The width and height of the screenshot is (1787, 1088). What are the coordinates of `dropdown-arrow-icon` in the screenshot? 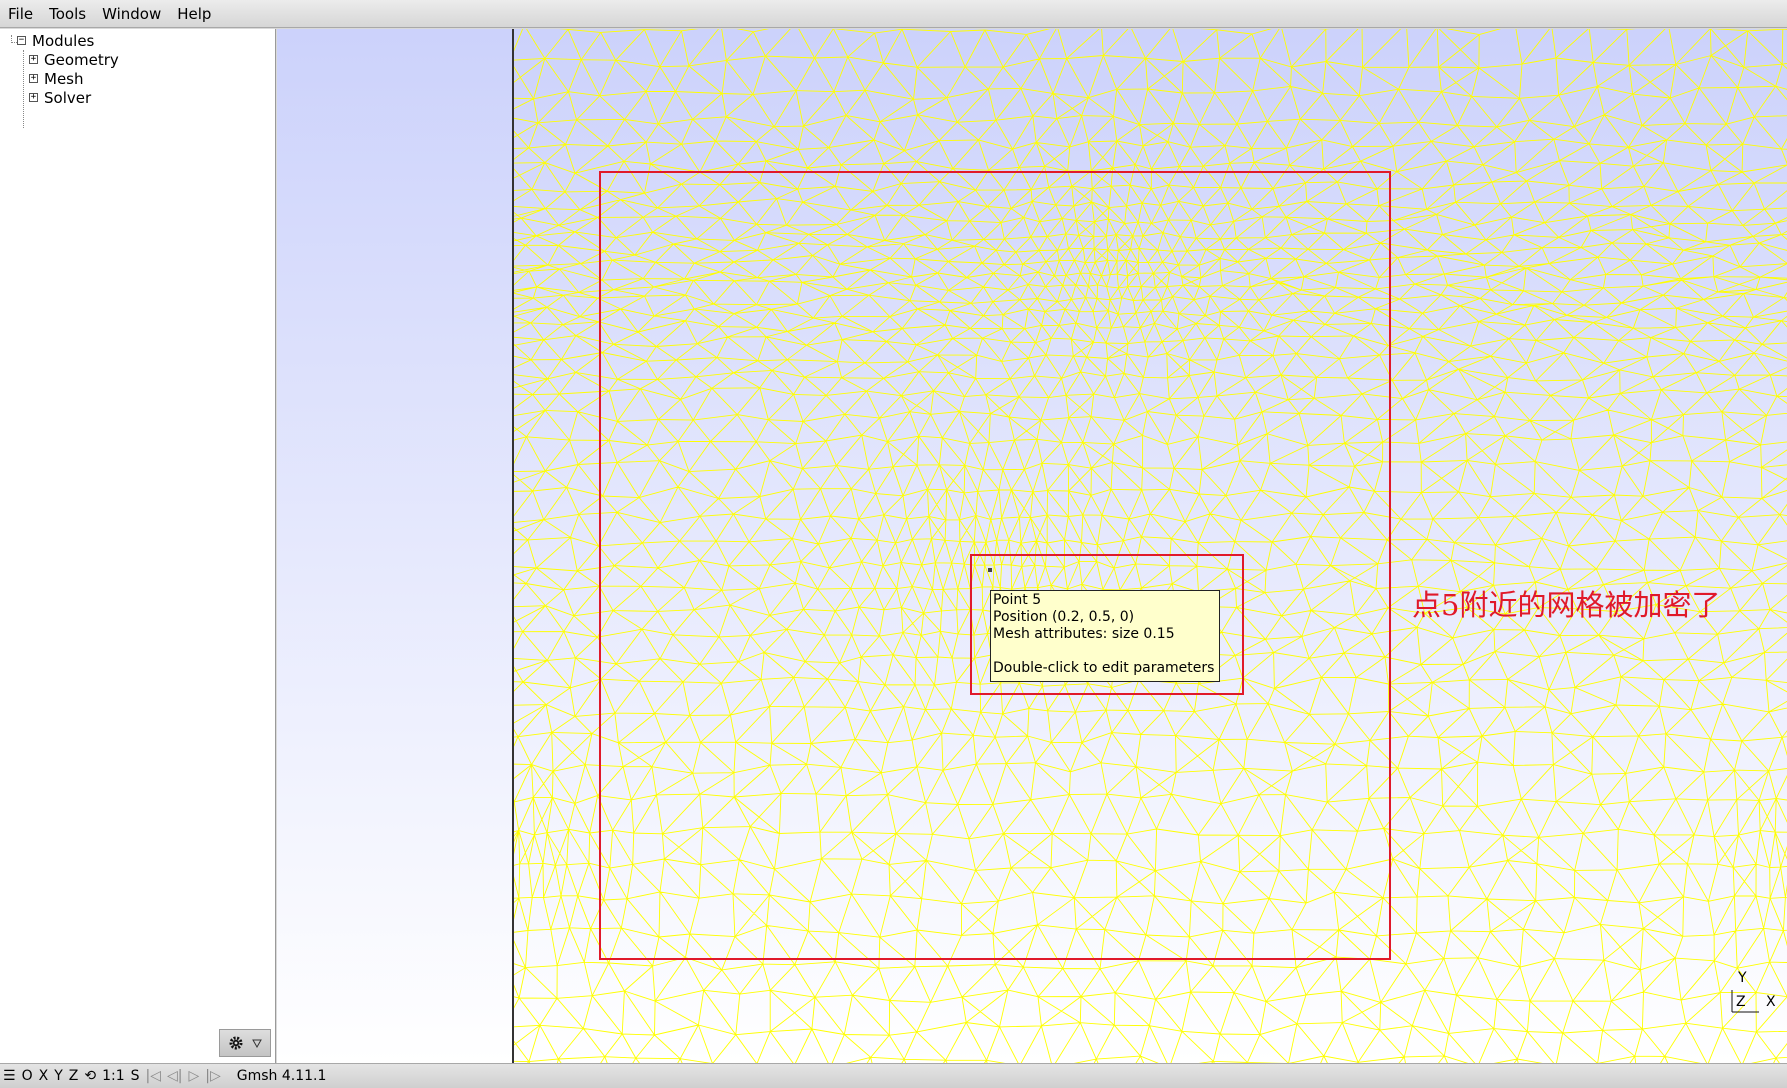 It's located at (257, 1043).